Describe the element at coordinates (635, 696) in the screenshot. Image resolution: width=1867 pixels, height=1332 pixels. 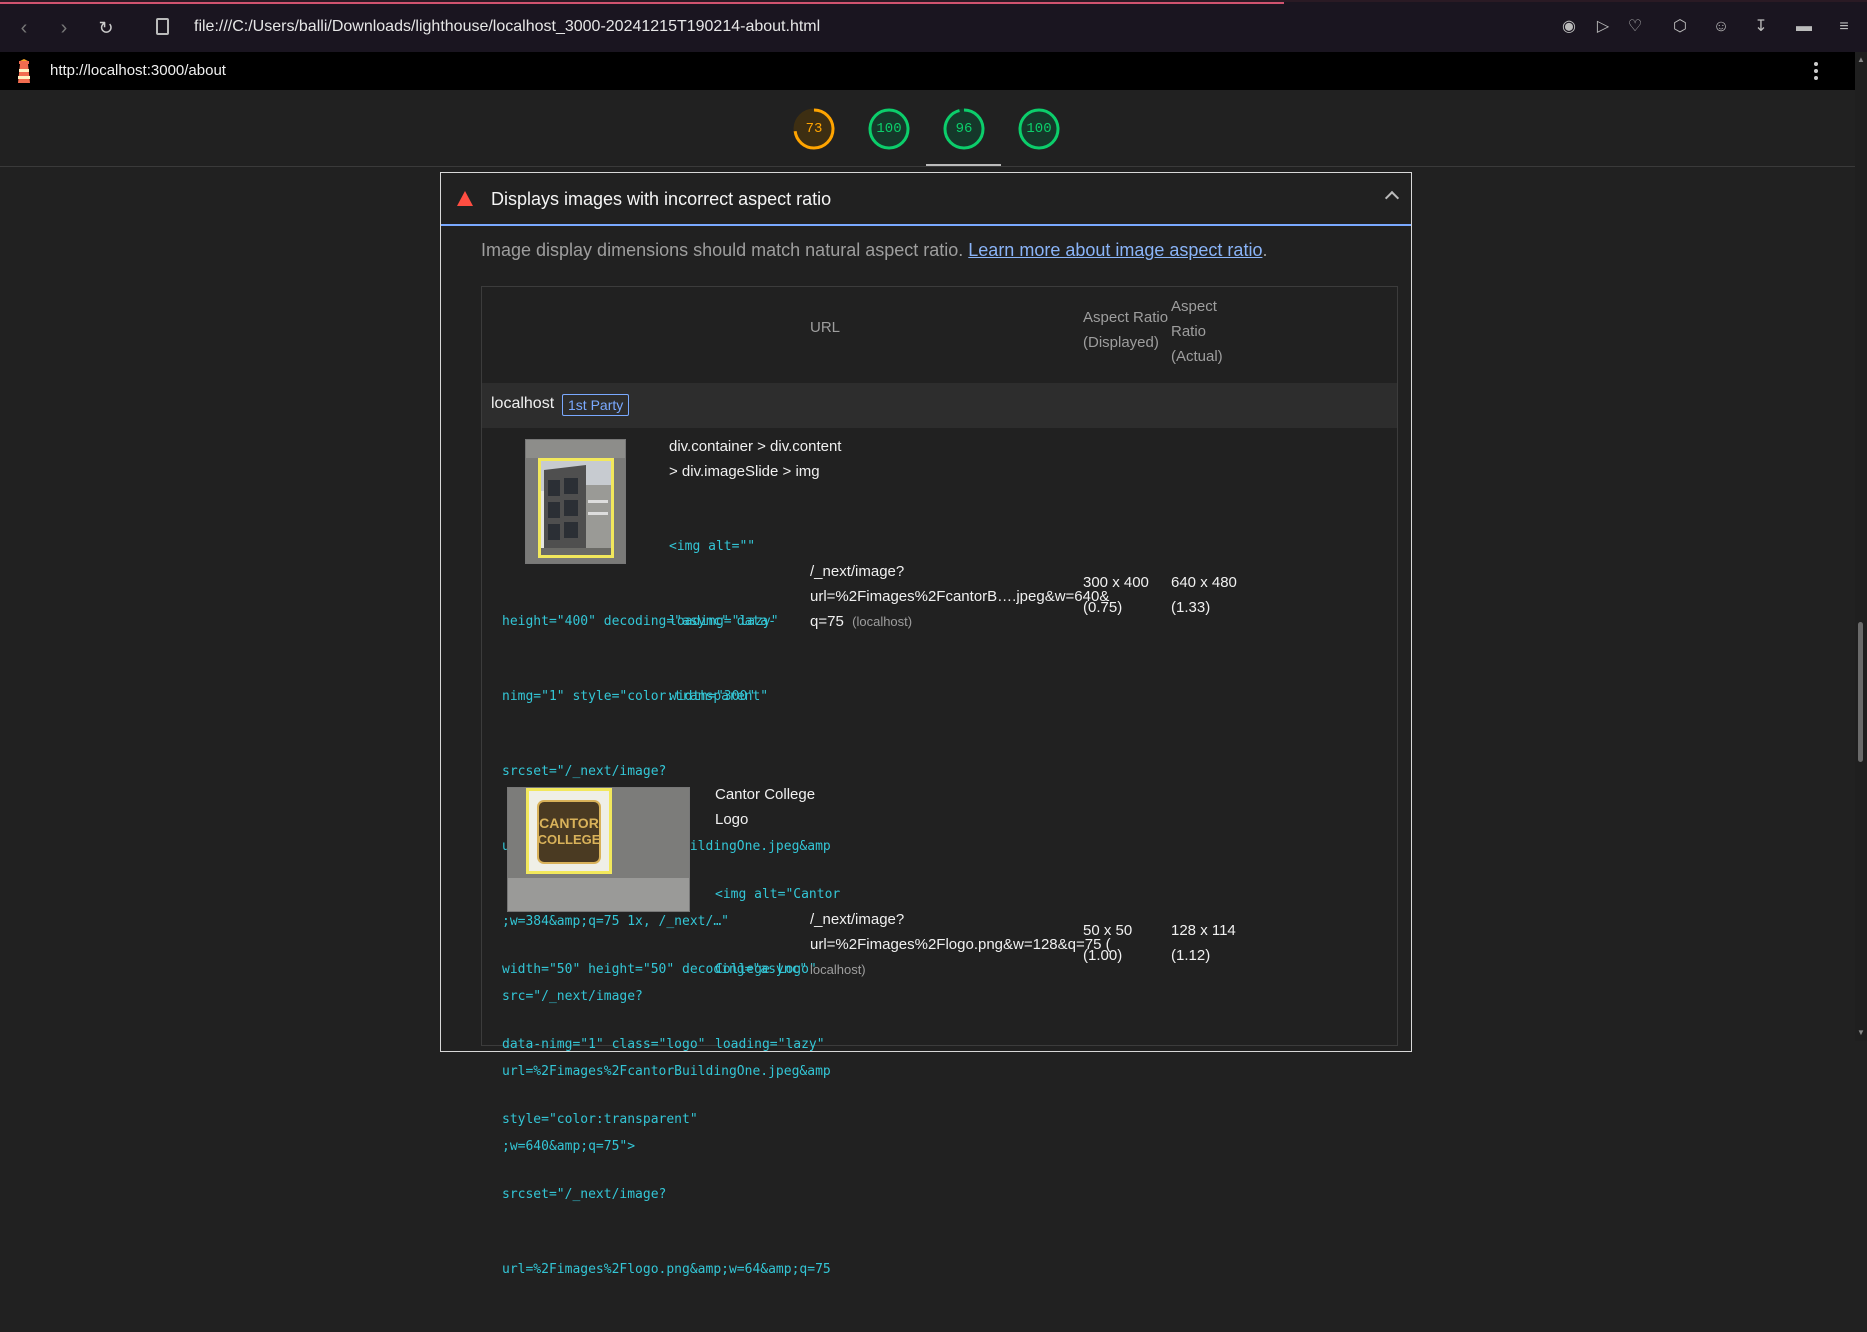
I see `code-line: nimg="1" style="color:transparent"` at that location.